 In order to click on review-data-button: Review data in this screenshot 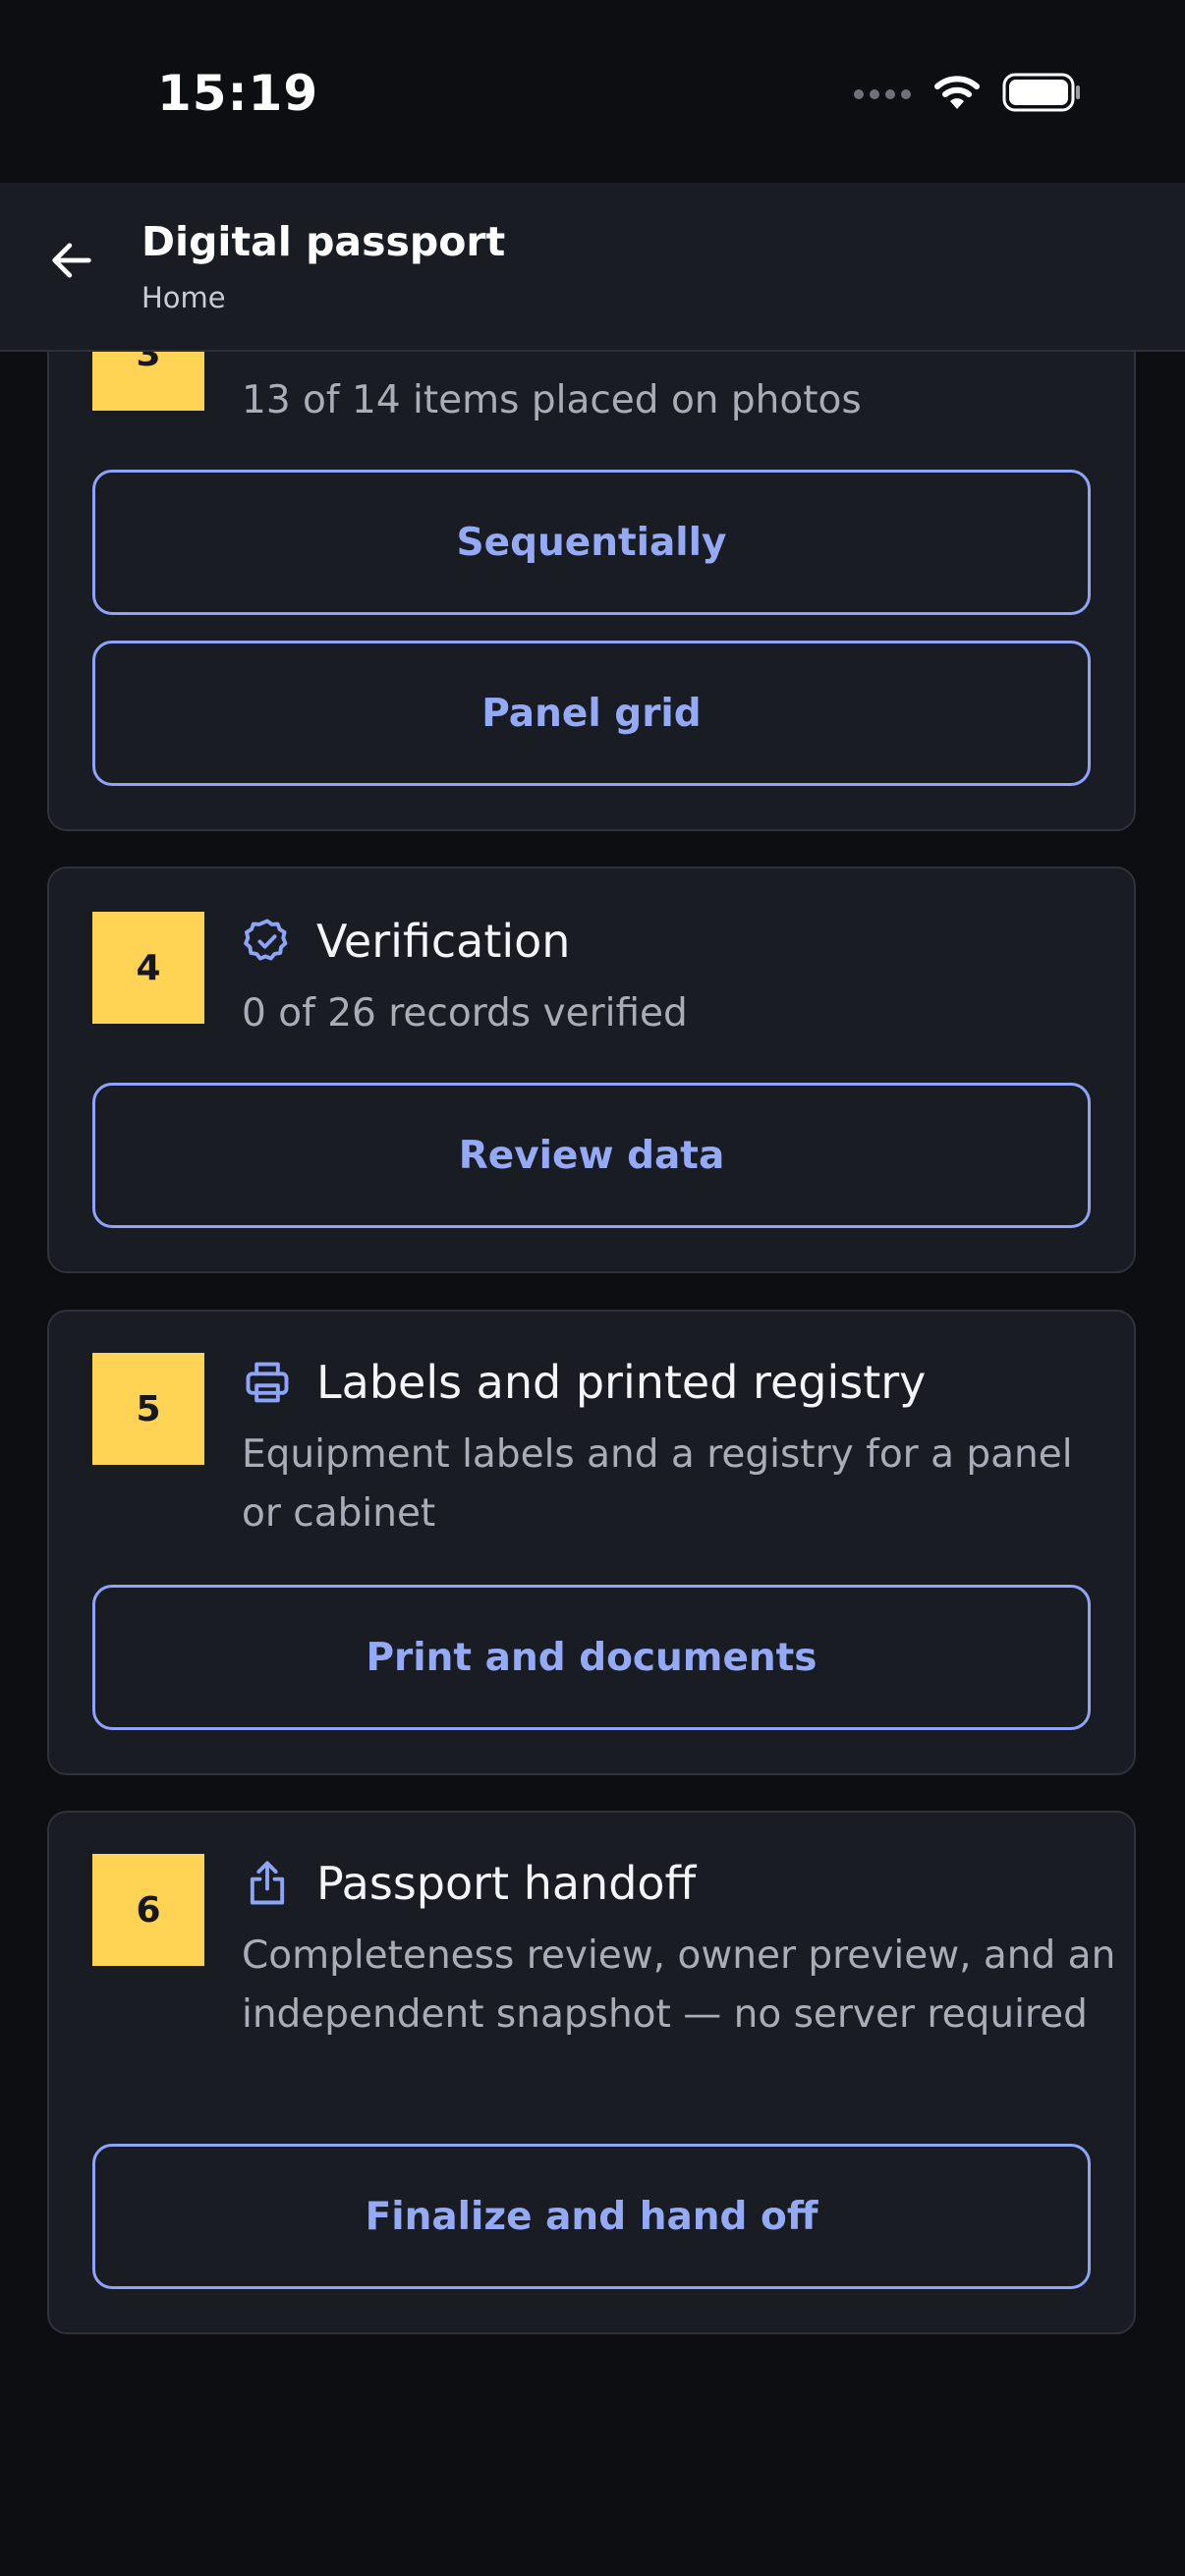, I will do `click(592, 1155)`.